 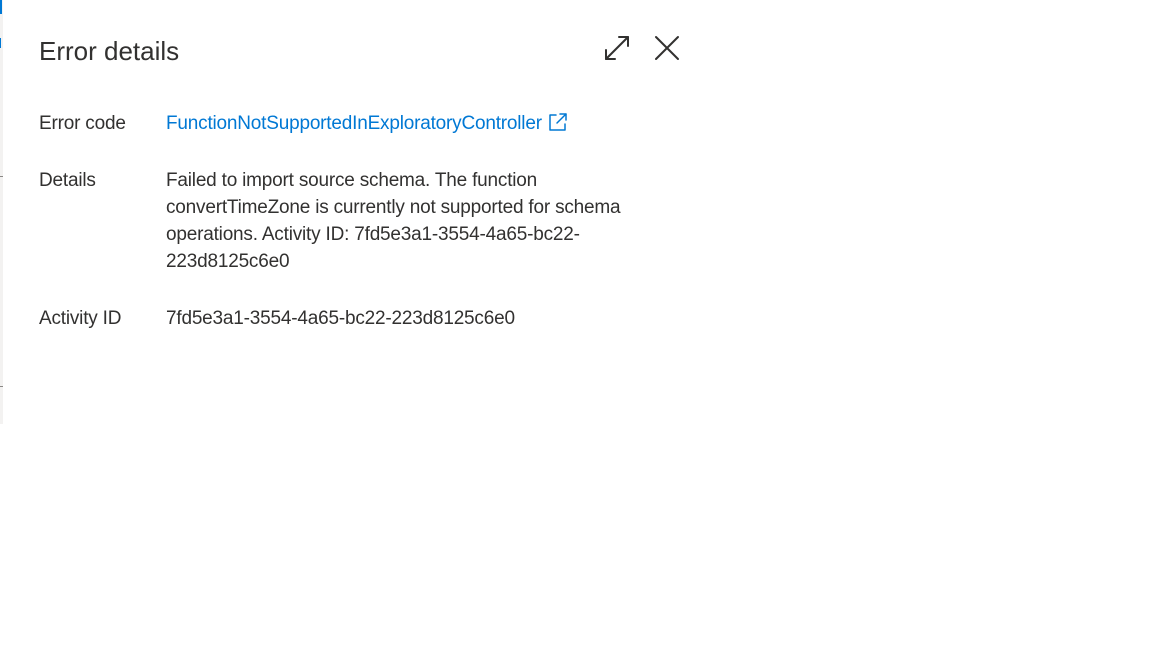 What do you see at coordinates (67, 180) in the screenshot?
I see `details-label: Details` at bounding box center [67, 180].